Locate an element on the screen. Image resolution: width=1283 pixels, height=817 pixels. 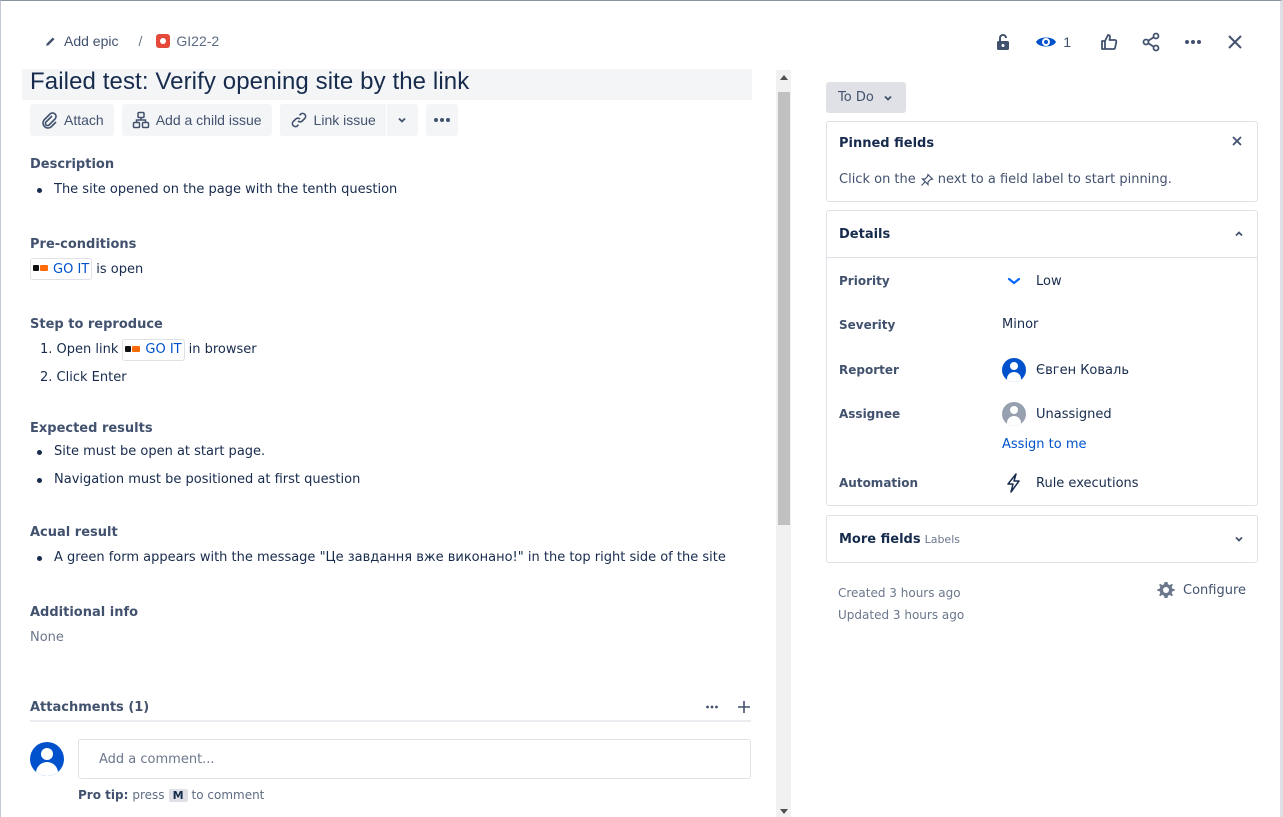
pro-tip-text-2: to comment is located at coordinates (228, 795).